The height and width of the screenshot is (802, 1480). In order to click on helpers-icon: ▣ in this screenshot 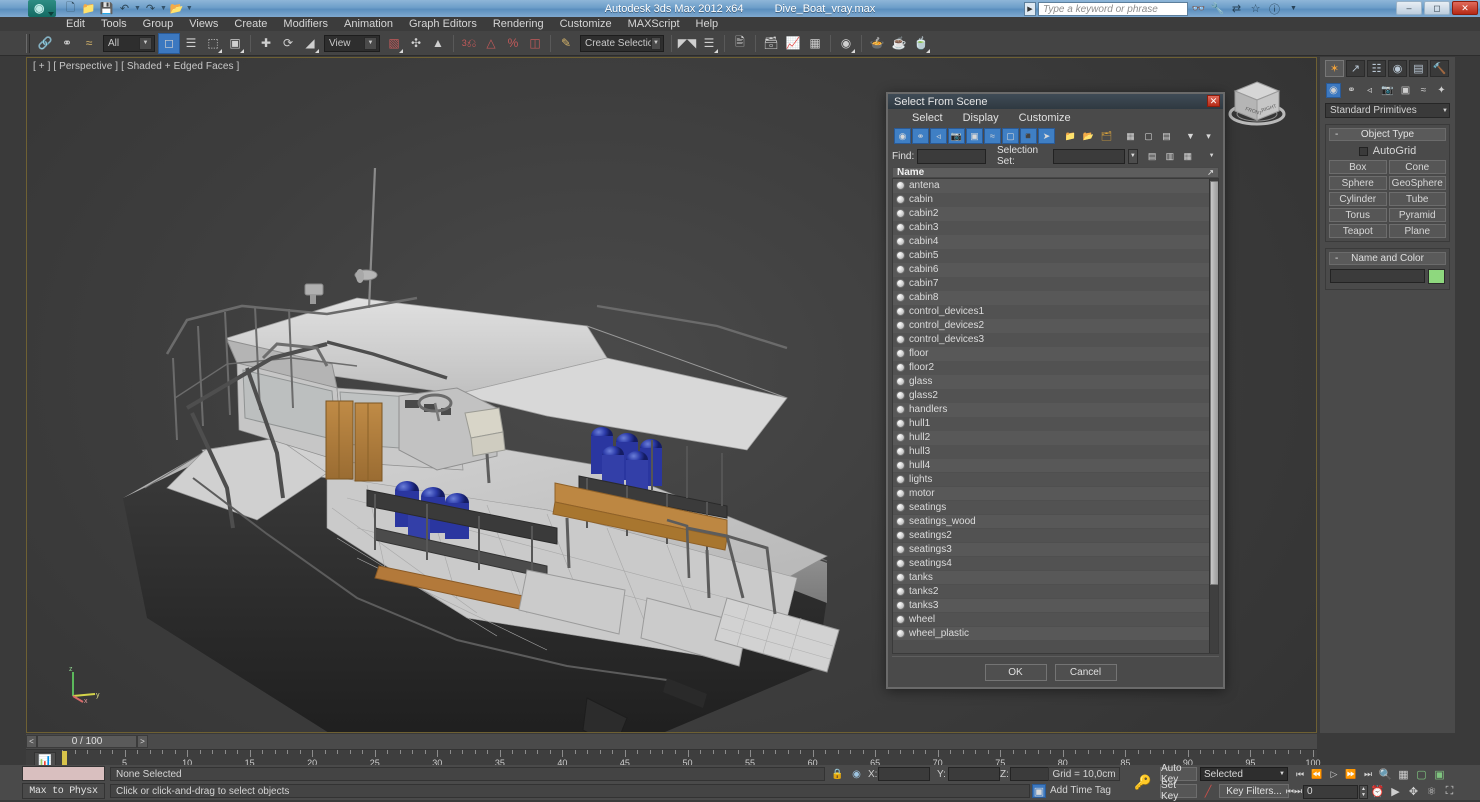, I will do `click(1405, 90)`.